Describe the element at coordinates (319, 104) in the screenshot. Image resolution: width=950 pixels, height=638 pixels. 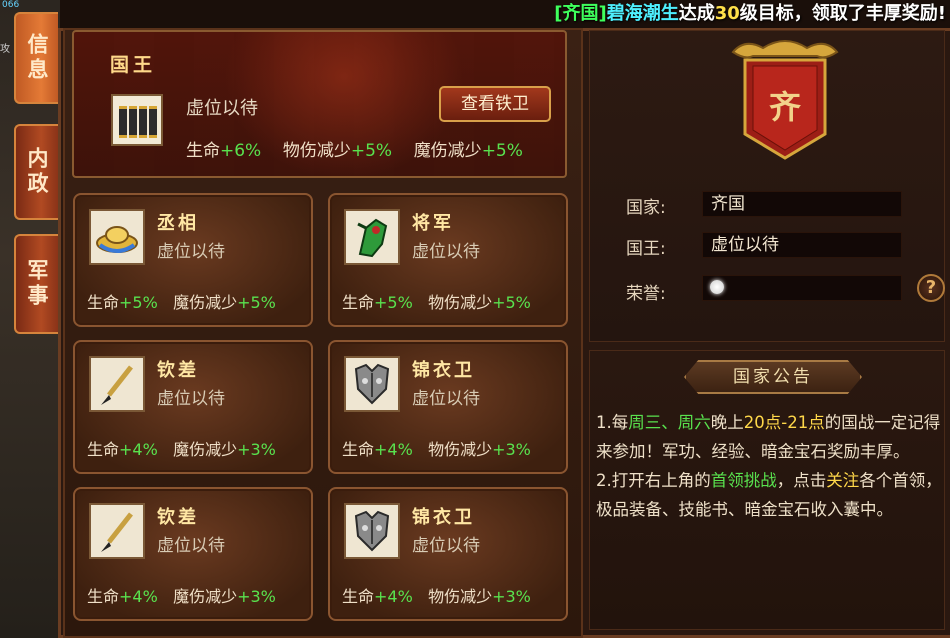
I see `king-card: 国王 虚位以待 生命+6% 物伤减少+5% 魔伤减少+5% 查看铁卫` at that location.